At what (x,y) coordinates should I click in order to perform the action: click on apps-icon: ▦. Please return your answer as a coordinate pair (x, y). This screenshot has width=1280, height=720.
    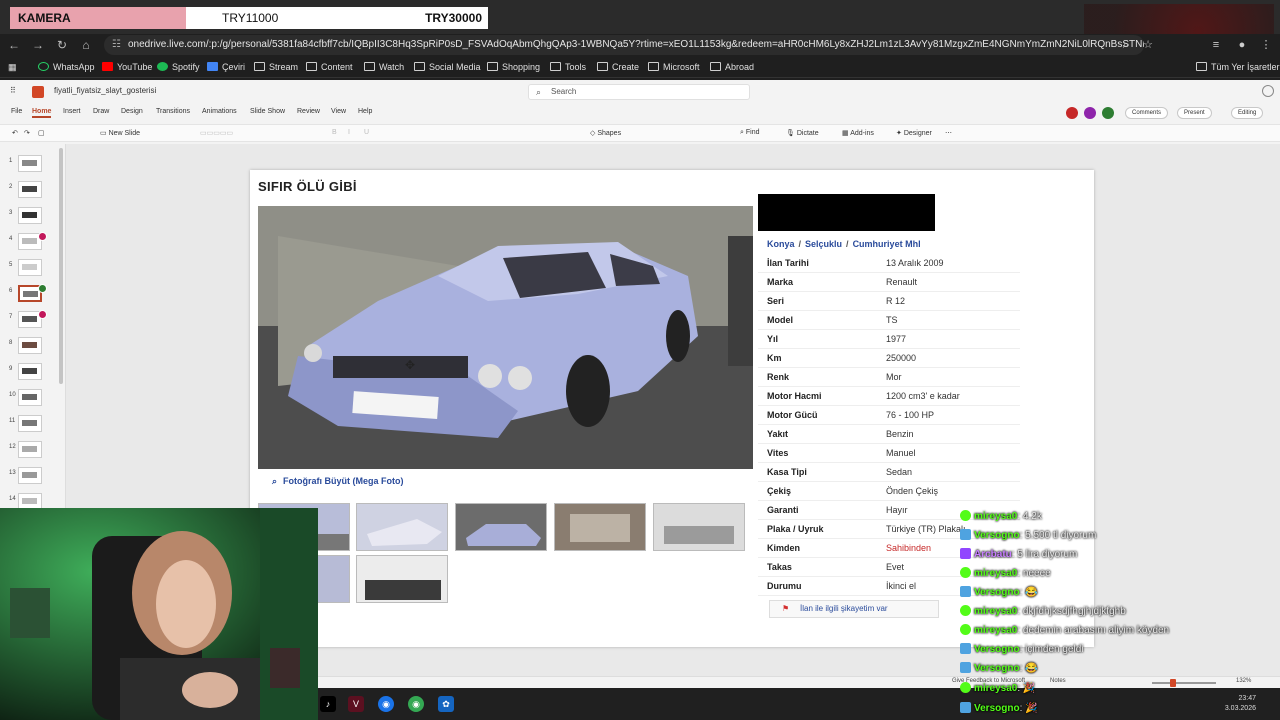
    Looking at the image, I should click on (12, 67).